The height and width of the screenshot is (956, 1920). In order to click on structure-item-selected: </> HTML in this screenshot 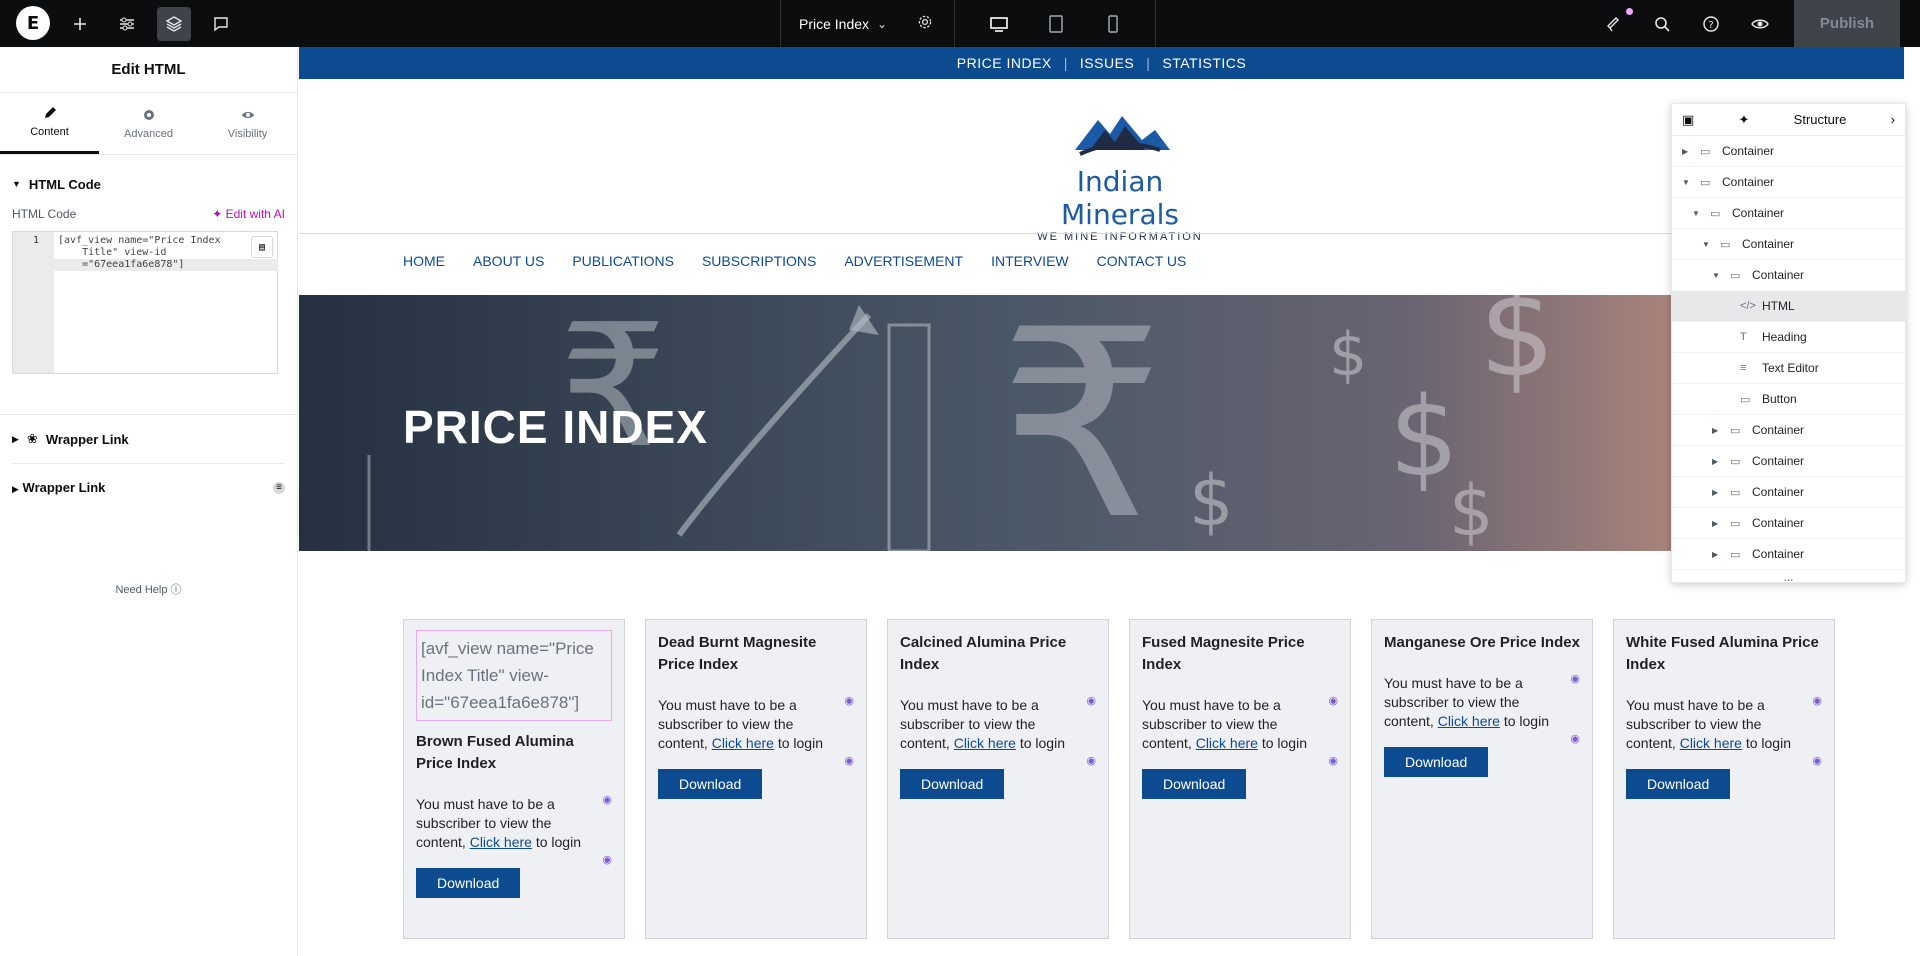, I will do `click(1788, 306)`.